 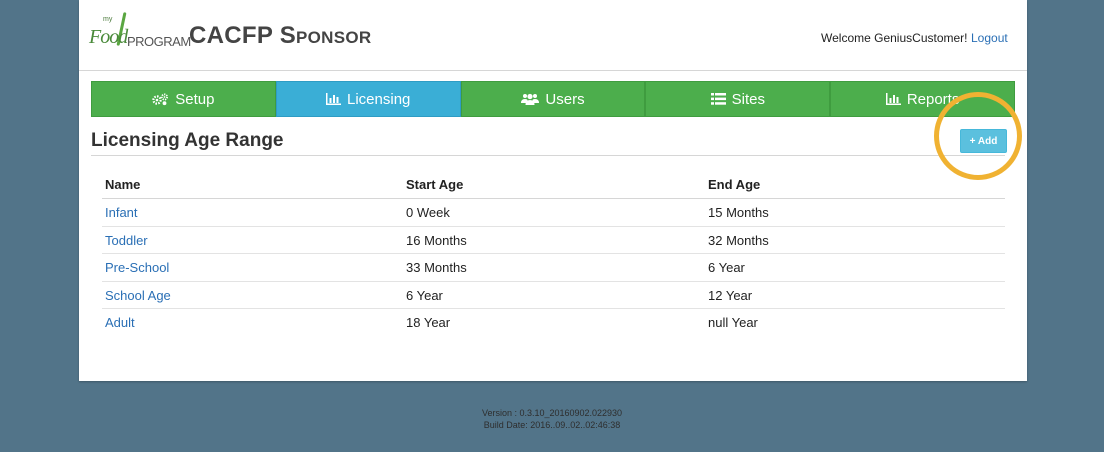 I want to click on title-divider, so click(x=548, y=155).